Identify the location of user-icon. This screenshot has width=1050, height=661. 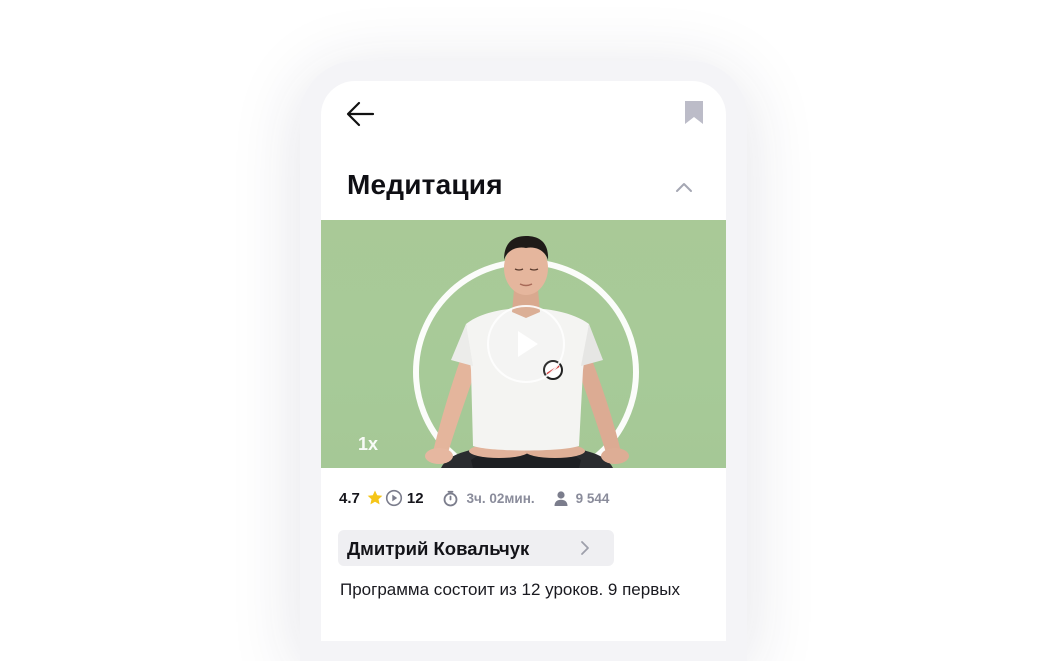
(561, 498).